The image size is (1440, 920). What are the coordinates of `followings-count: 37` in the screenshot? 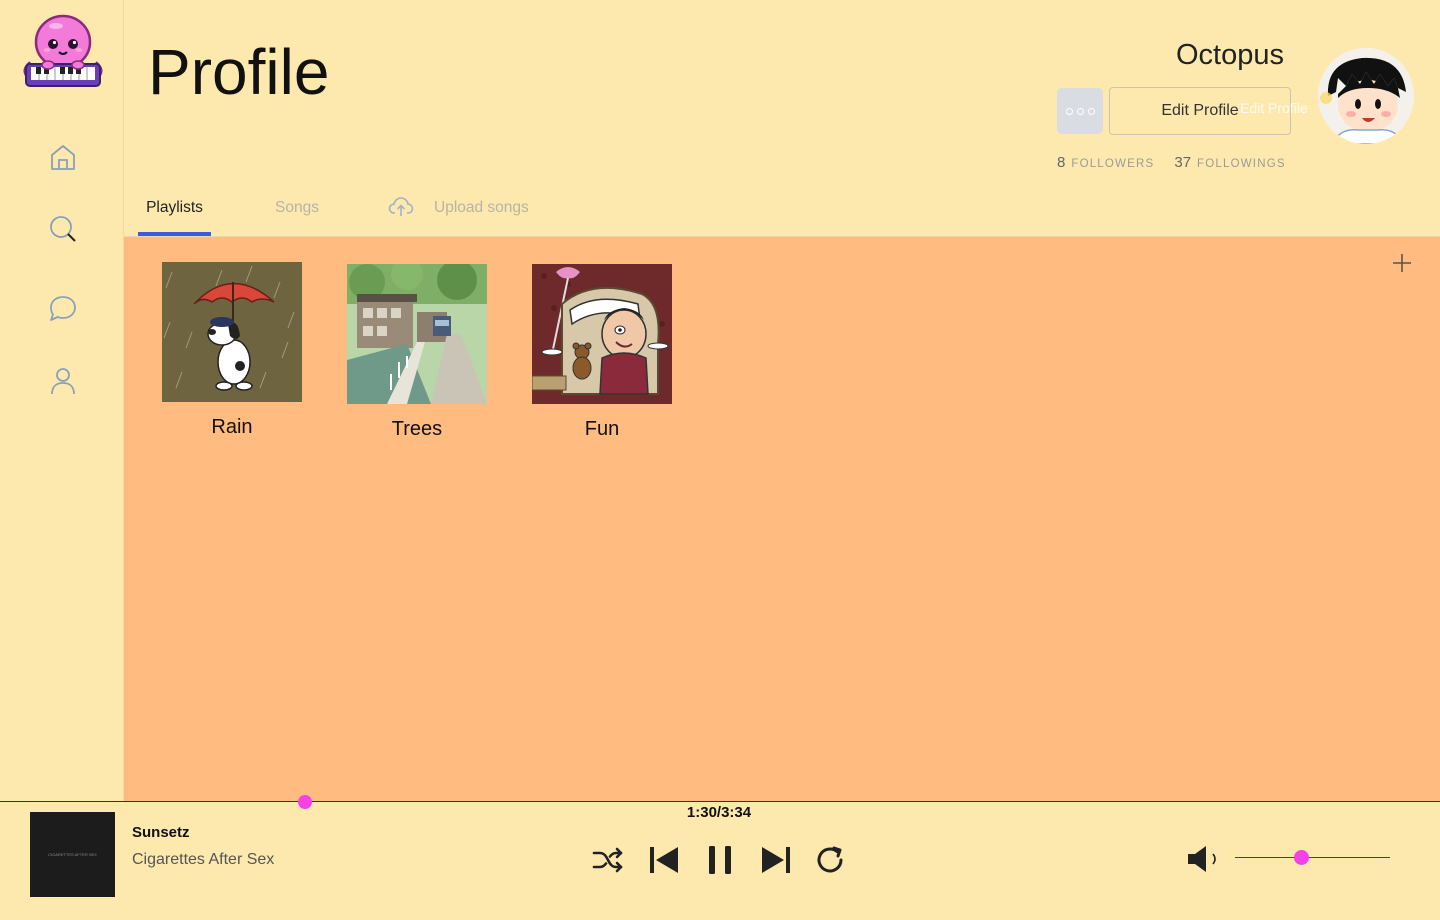 It's located at (1182, 162).